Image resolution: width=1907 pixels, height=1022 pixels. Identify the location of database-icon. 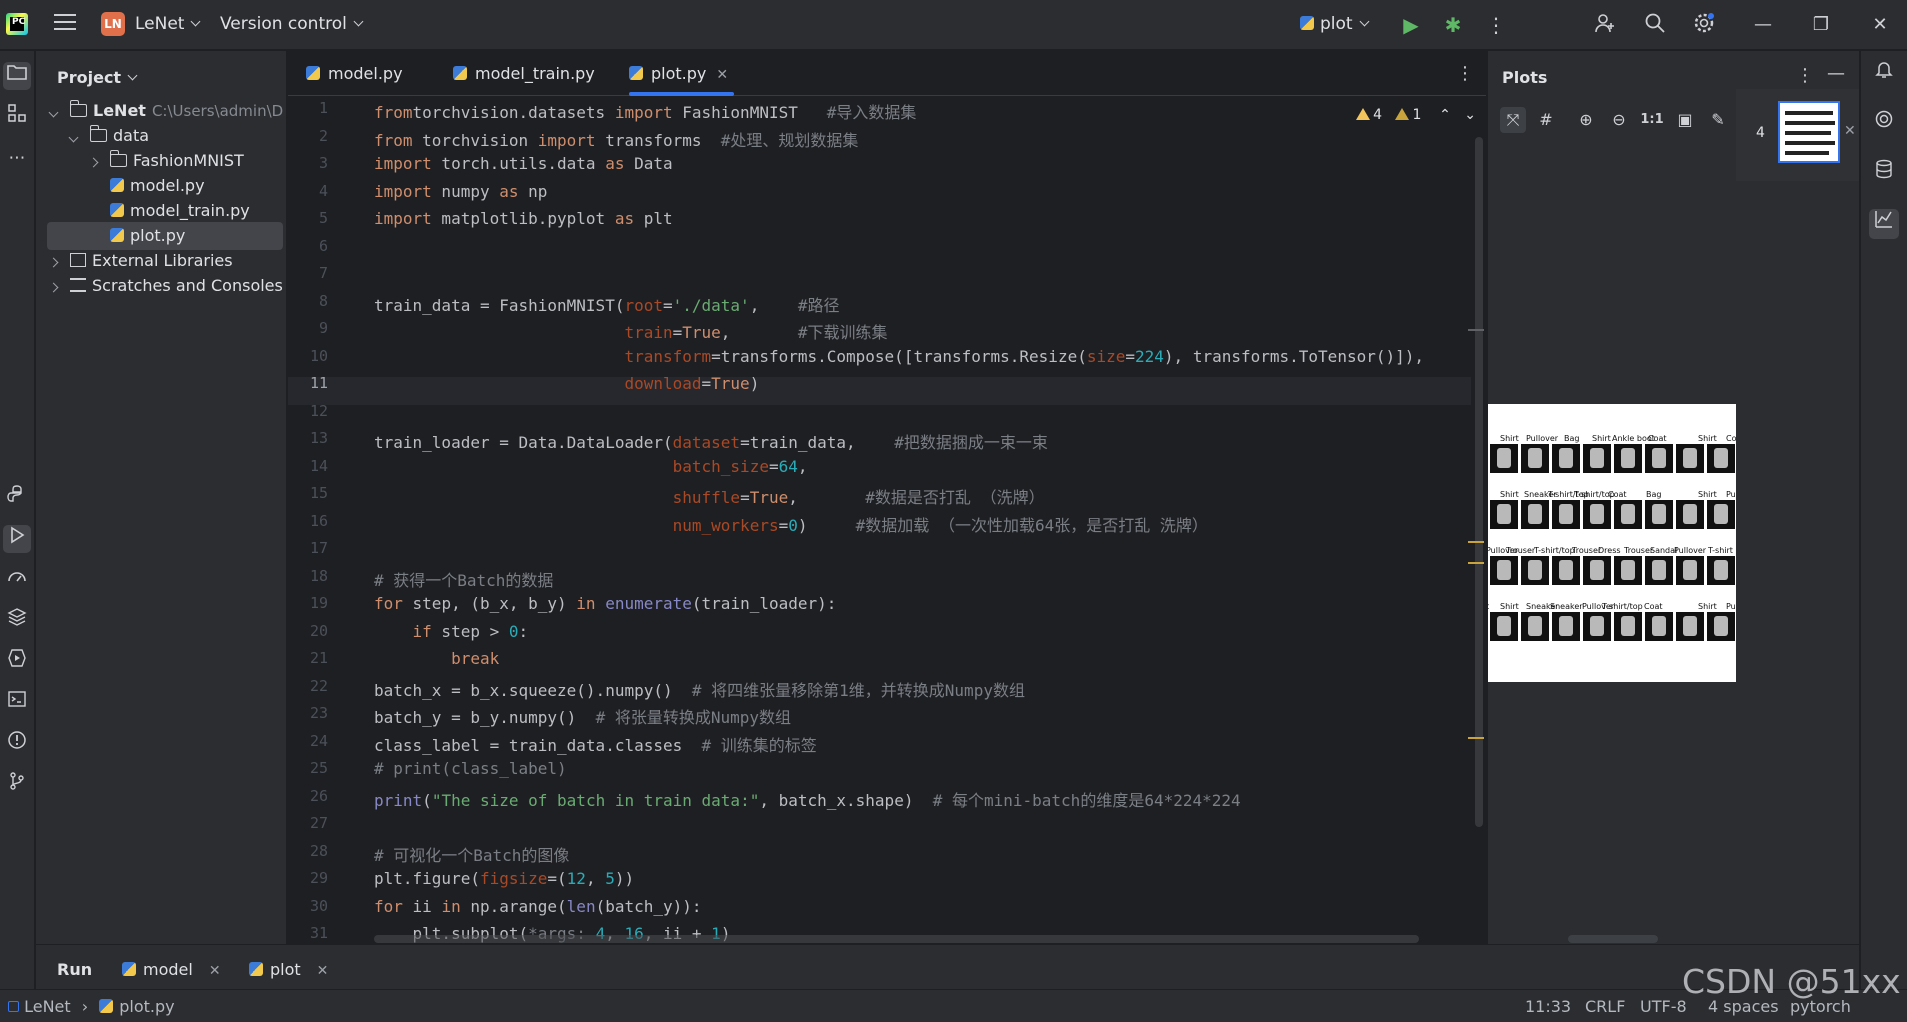
(1884, 174).